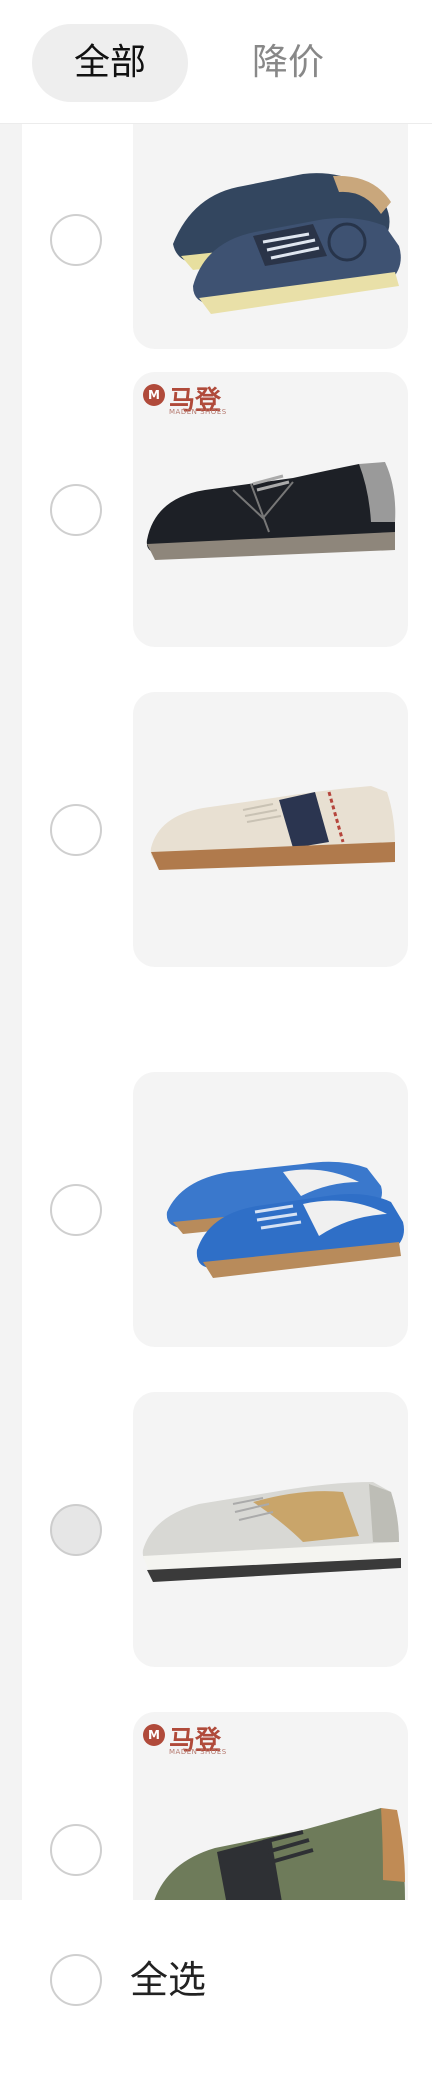 The width and height of the screenshot is (432, 2086). Describe the element at coordinates (76, 1980) in the screenshot. I see `select-all-radio` at that location.